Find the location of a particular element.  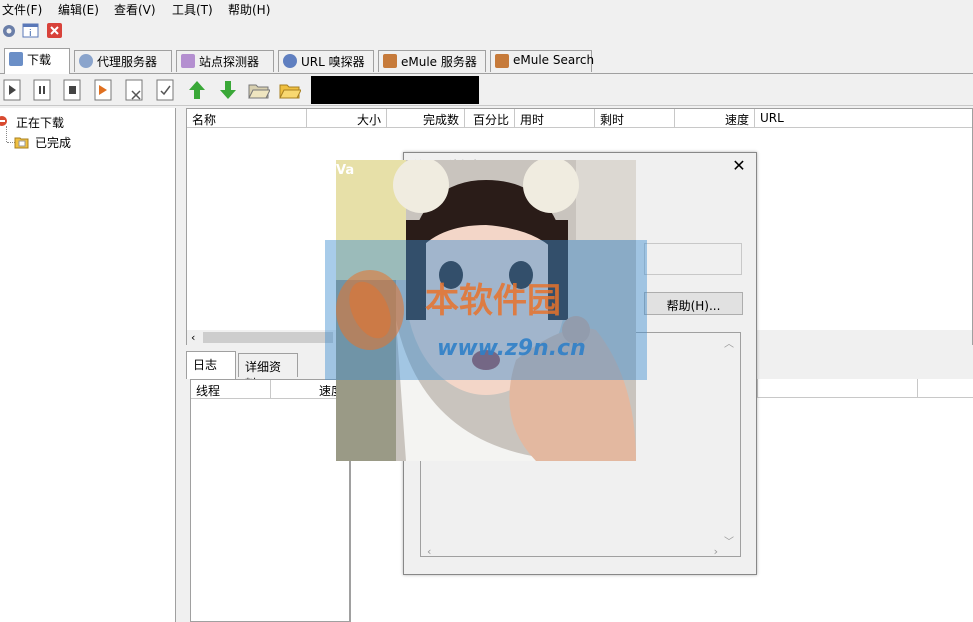

redacted-field is located at coordinates (395, 90).